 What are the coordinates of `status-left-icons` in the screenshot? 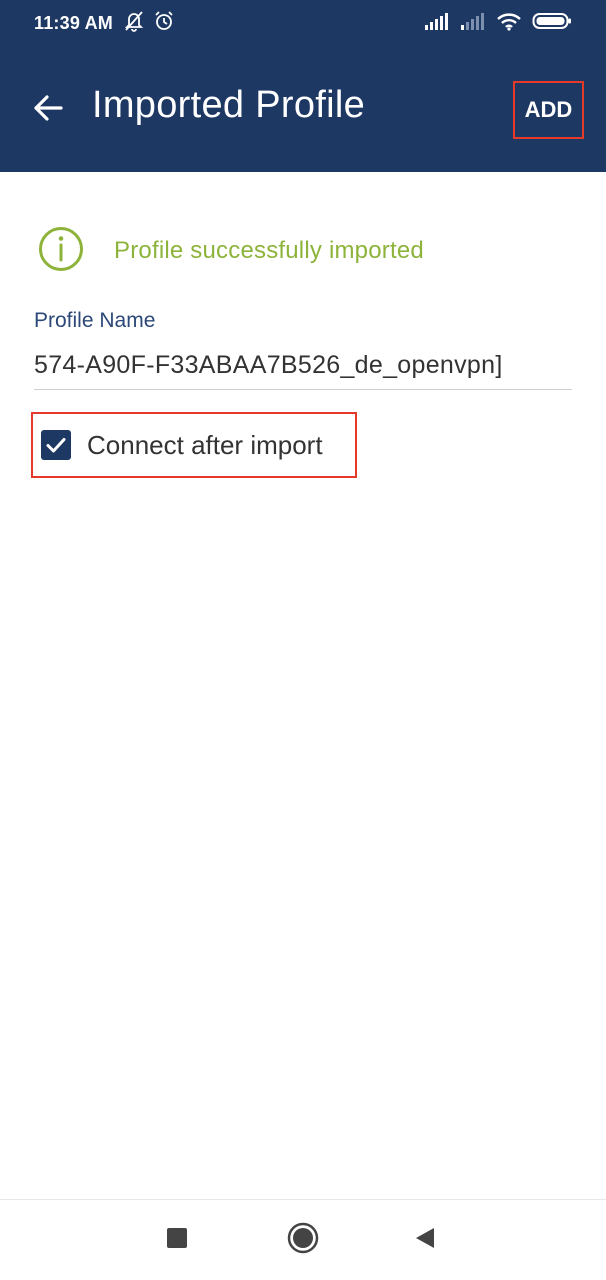 It's located at (149, 23).